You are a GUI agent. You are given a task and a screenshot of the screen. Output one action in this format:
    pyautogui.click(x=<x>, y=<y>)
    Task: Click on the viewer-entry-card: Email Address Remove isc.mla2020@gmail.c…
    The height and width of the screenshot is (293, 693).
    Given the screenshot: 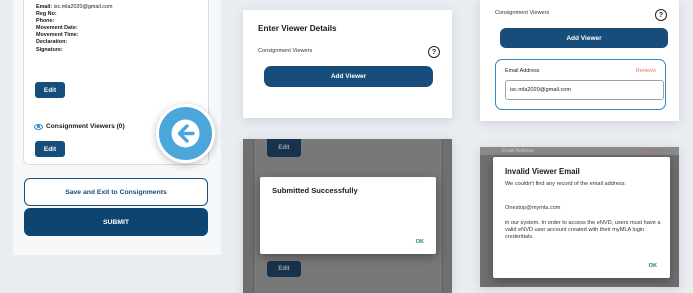 What is the action you would take?
    pyautogui.click(x=580, y=84)
    